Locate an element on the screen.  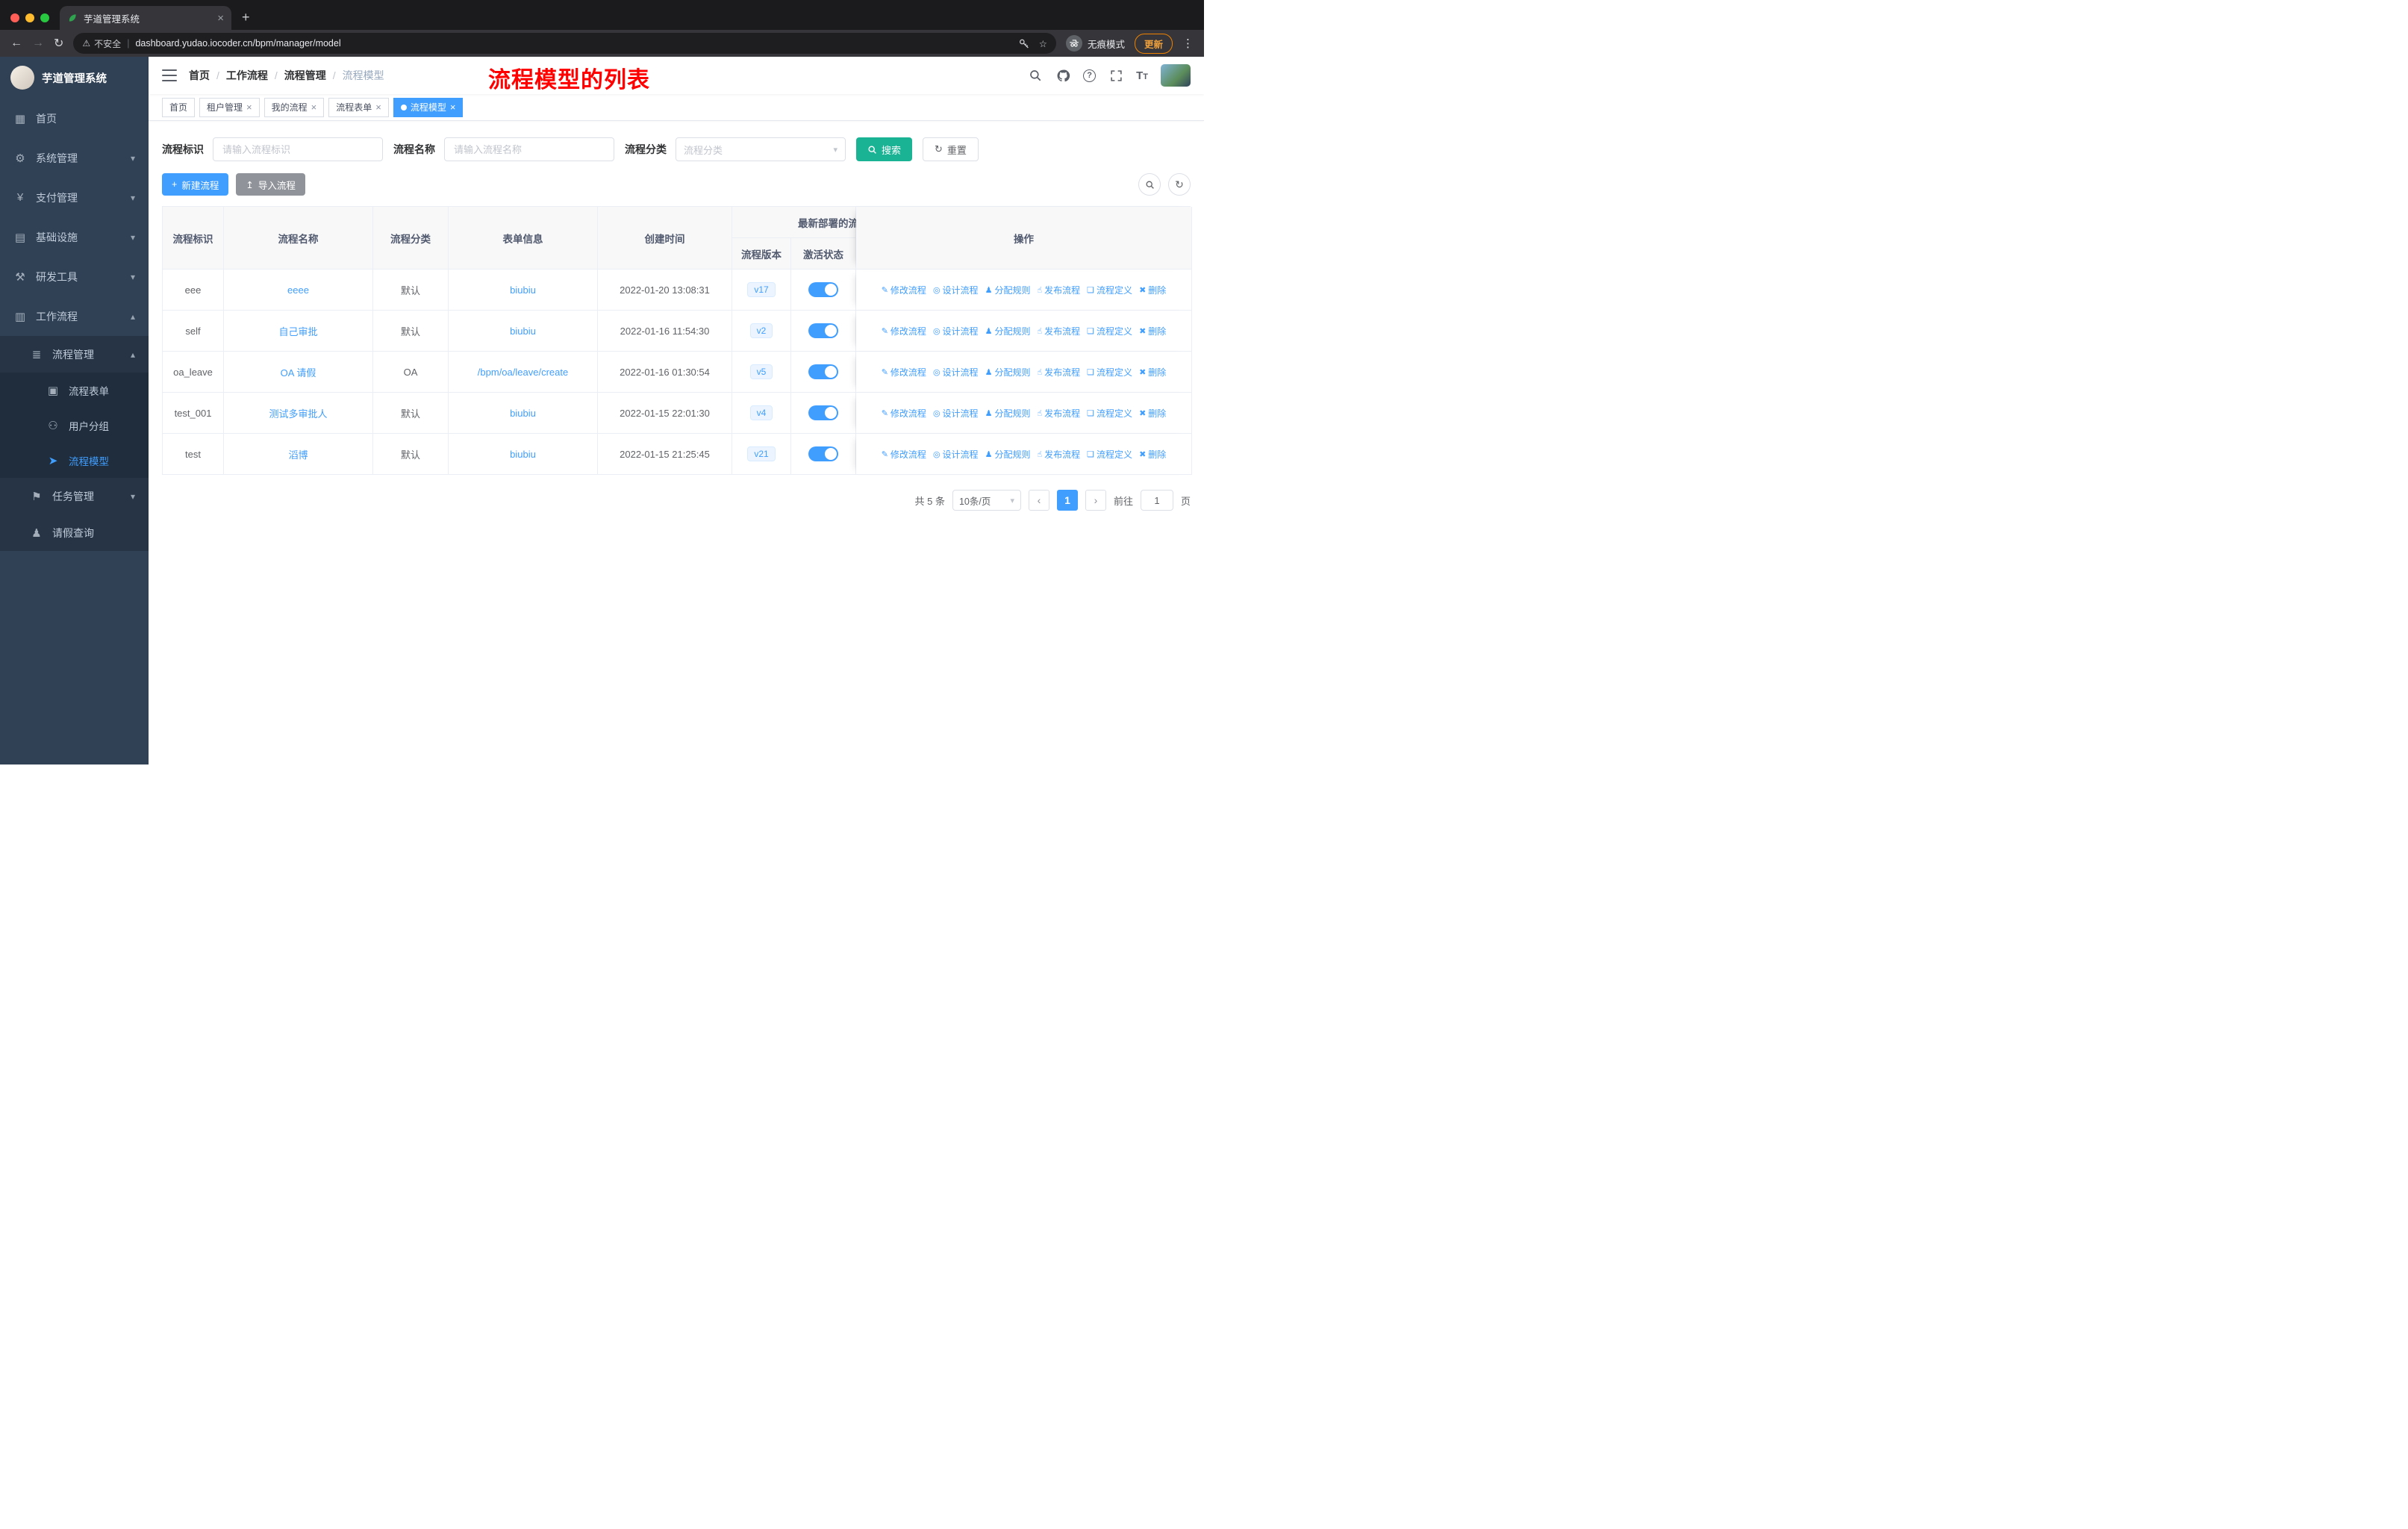
tag-process-form: 流程表单 × is located at coordinates (358, 107).